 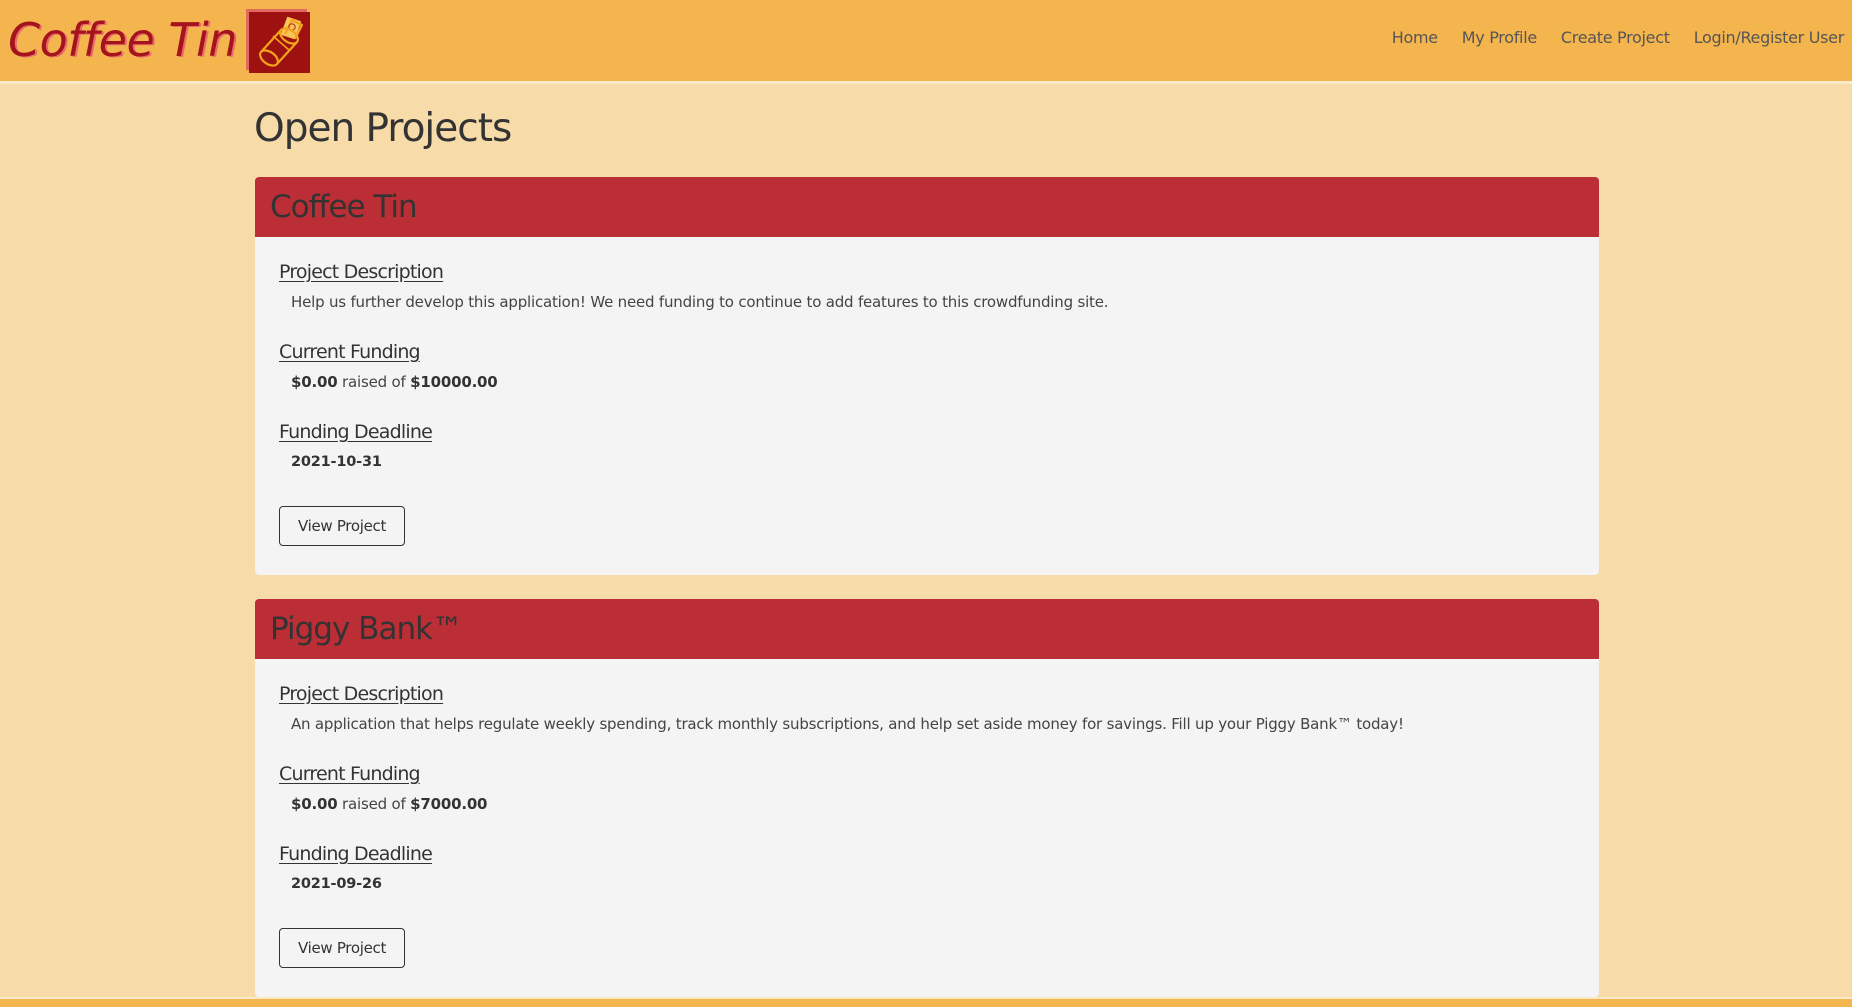 What do you see at coordinates (926, 1002) in the screenshot?
I see `footer-bar` at bounding box center [926, 1002].